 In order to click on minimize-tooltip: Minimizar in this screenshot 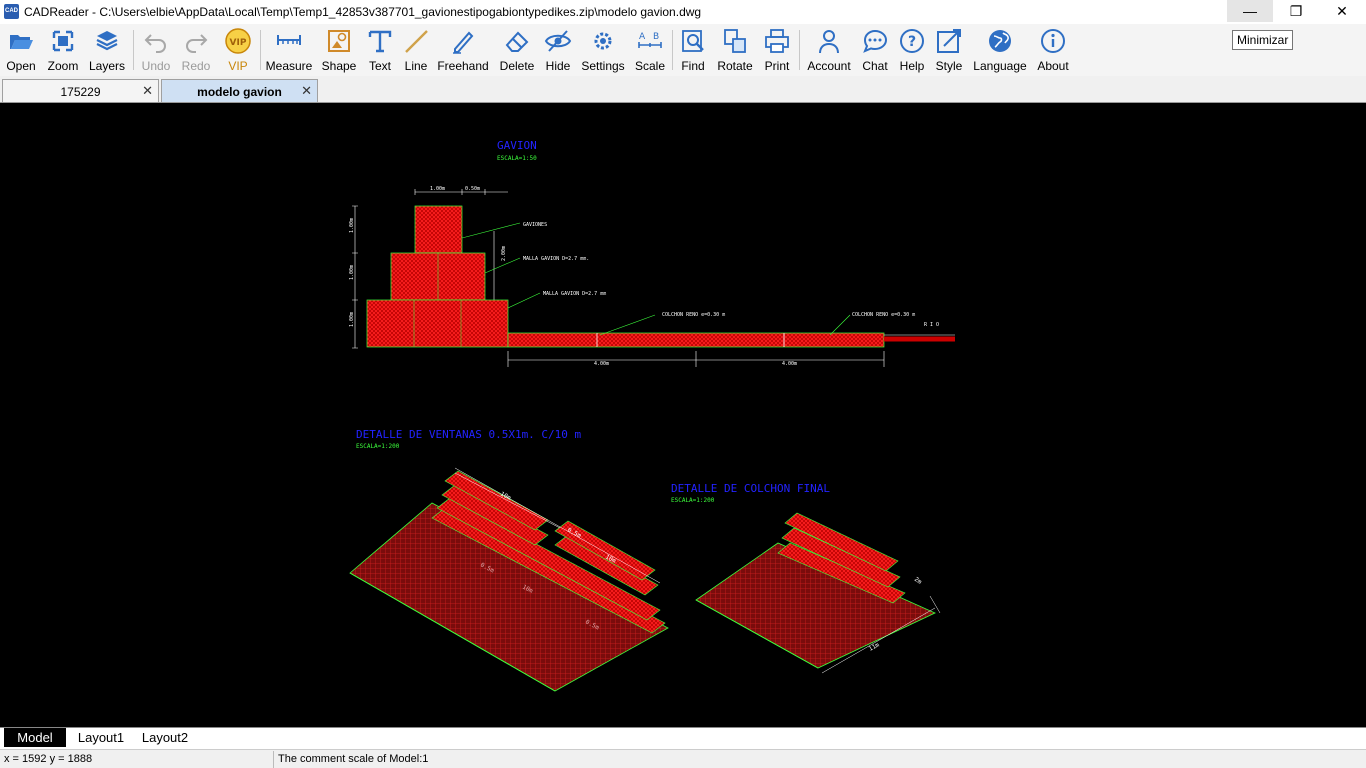, I will do `click(1263, 40)`.